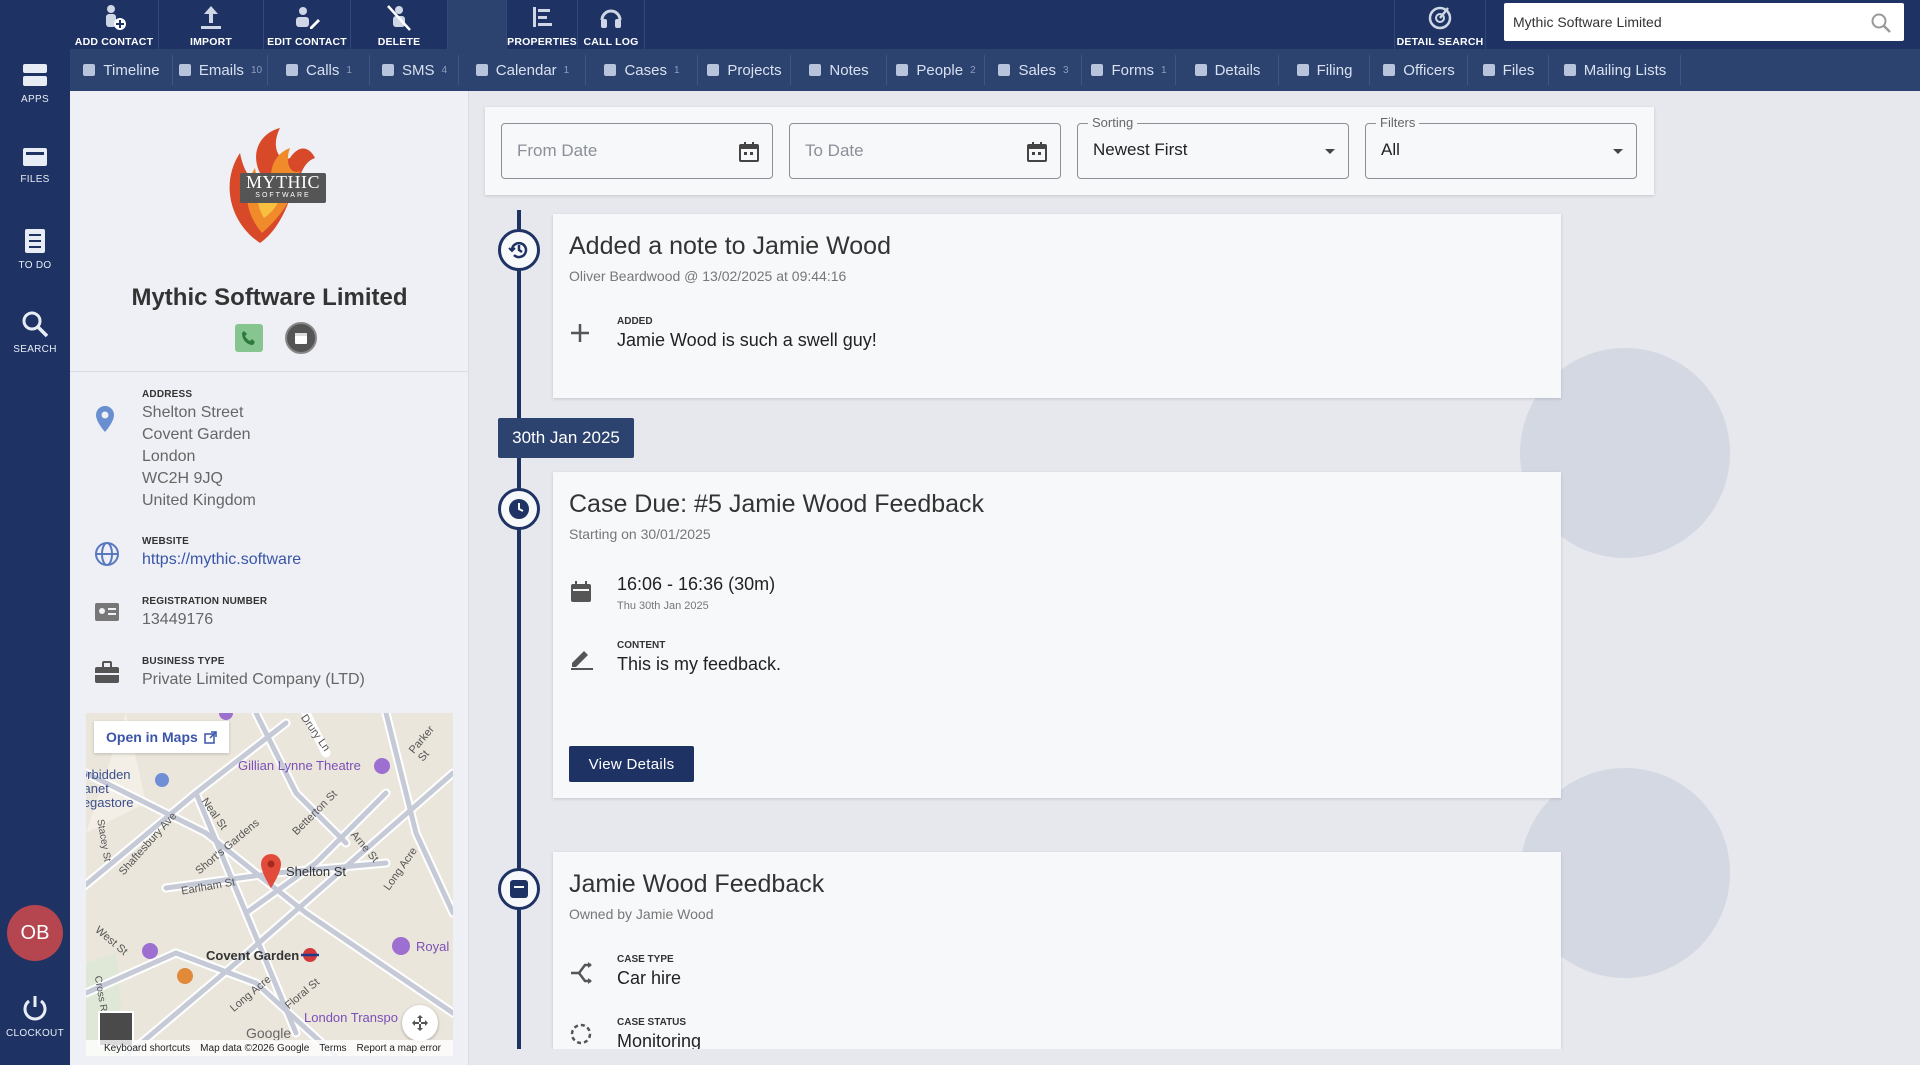 This screenshot has width=1920, height=1065. I want to click on rail-files: FILES, so click(35, 165).